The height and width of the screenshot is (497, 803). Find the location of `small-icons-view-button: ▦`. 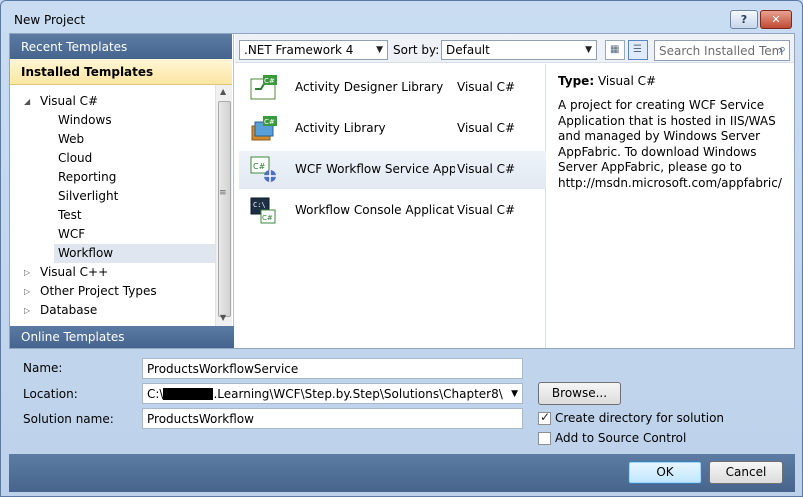

small-icons-view-button: ▦ is located at coordinates (615, 50).